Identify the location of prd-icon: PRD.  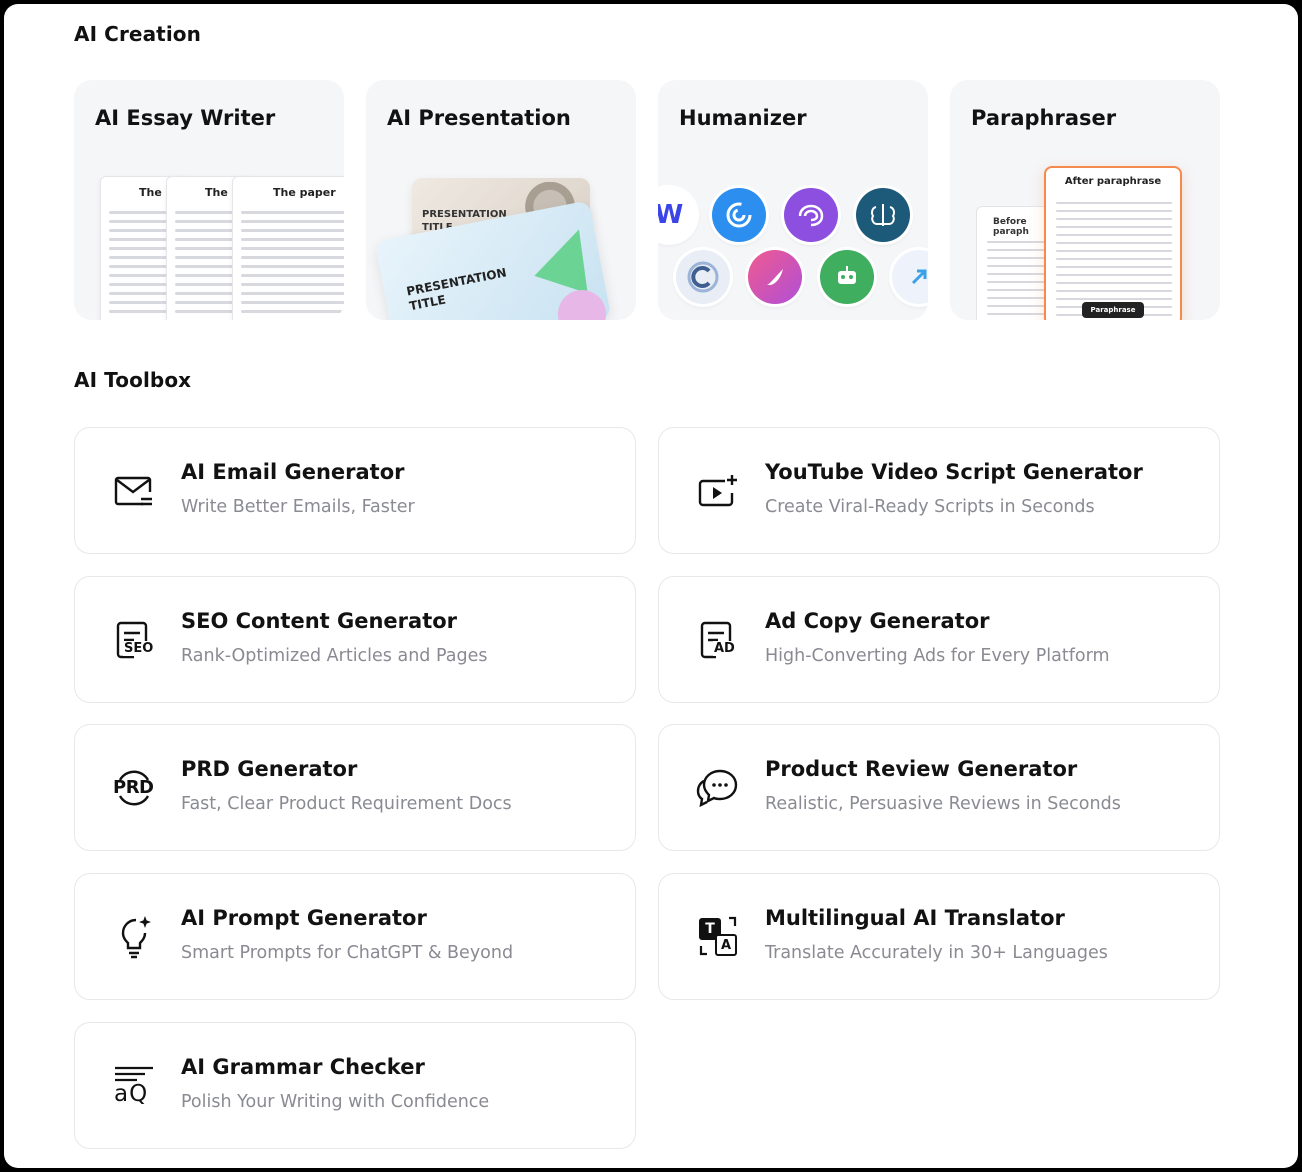
(134, 788).